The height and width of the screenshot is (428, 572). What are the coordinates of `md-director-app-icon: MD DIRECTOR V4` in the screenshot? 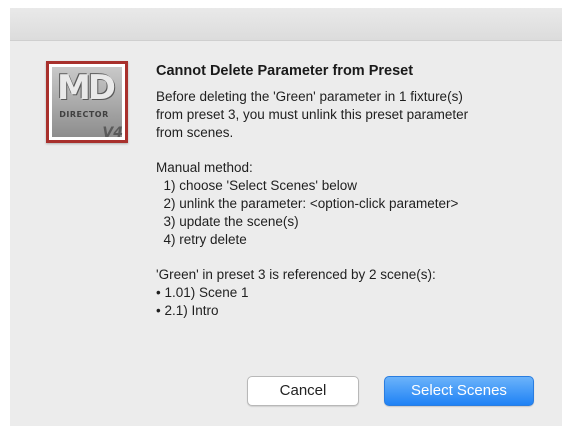 It's located at (87, 102).